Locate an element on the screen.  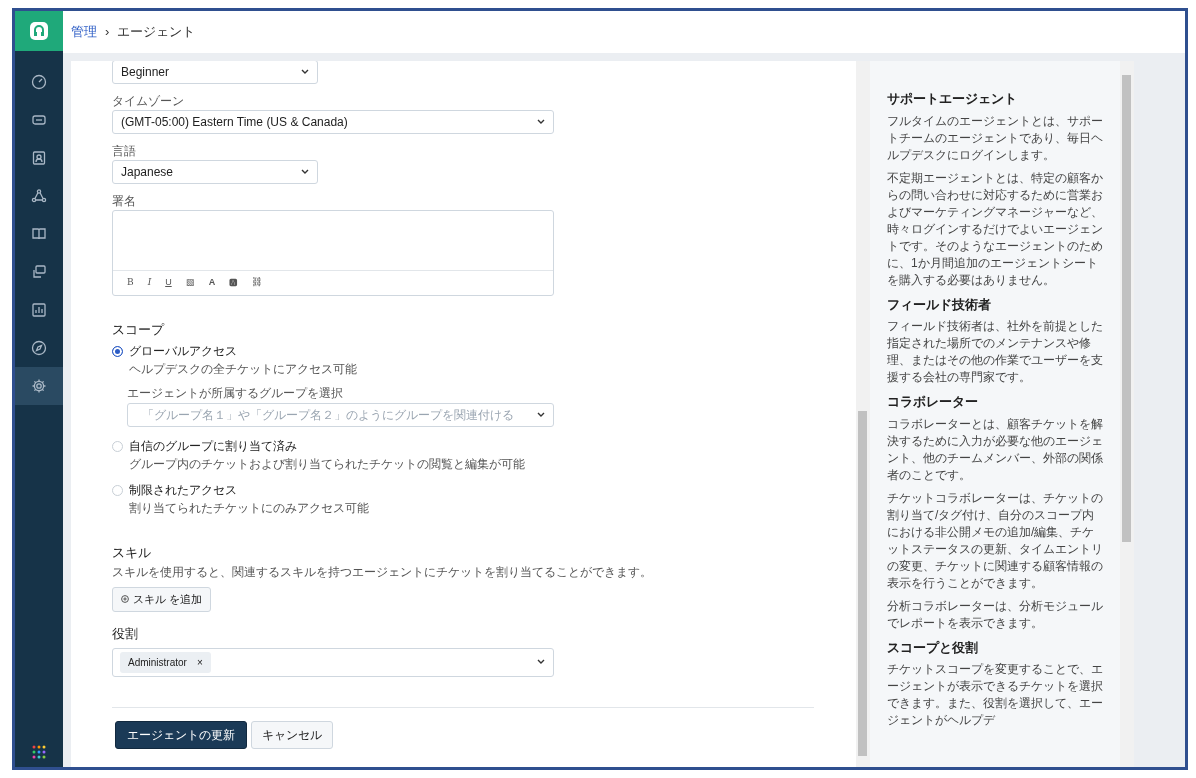
cancel-button: キャンセル is located at coordinates (292, 734).